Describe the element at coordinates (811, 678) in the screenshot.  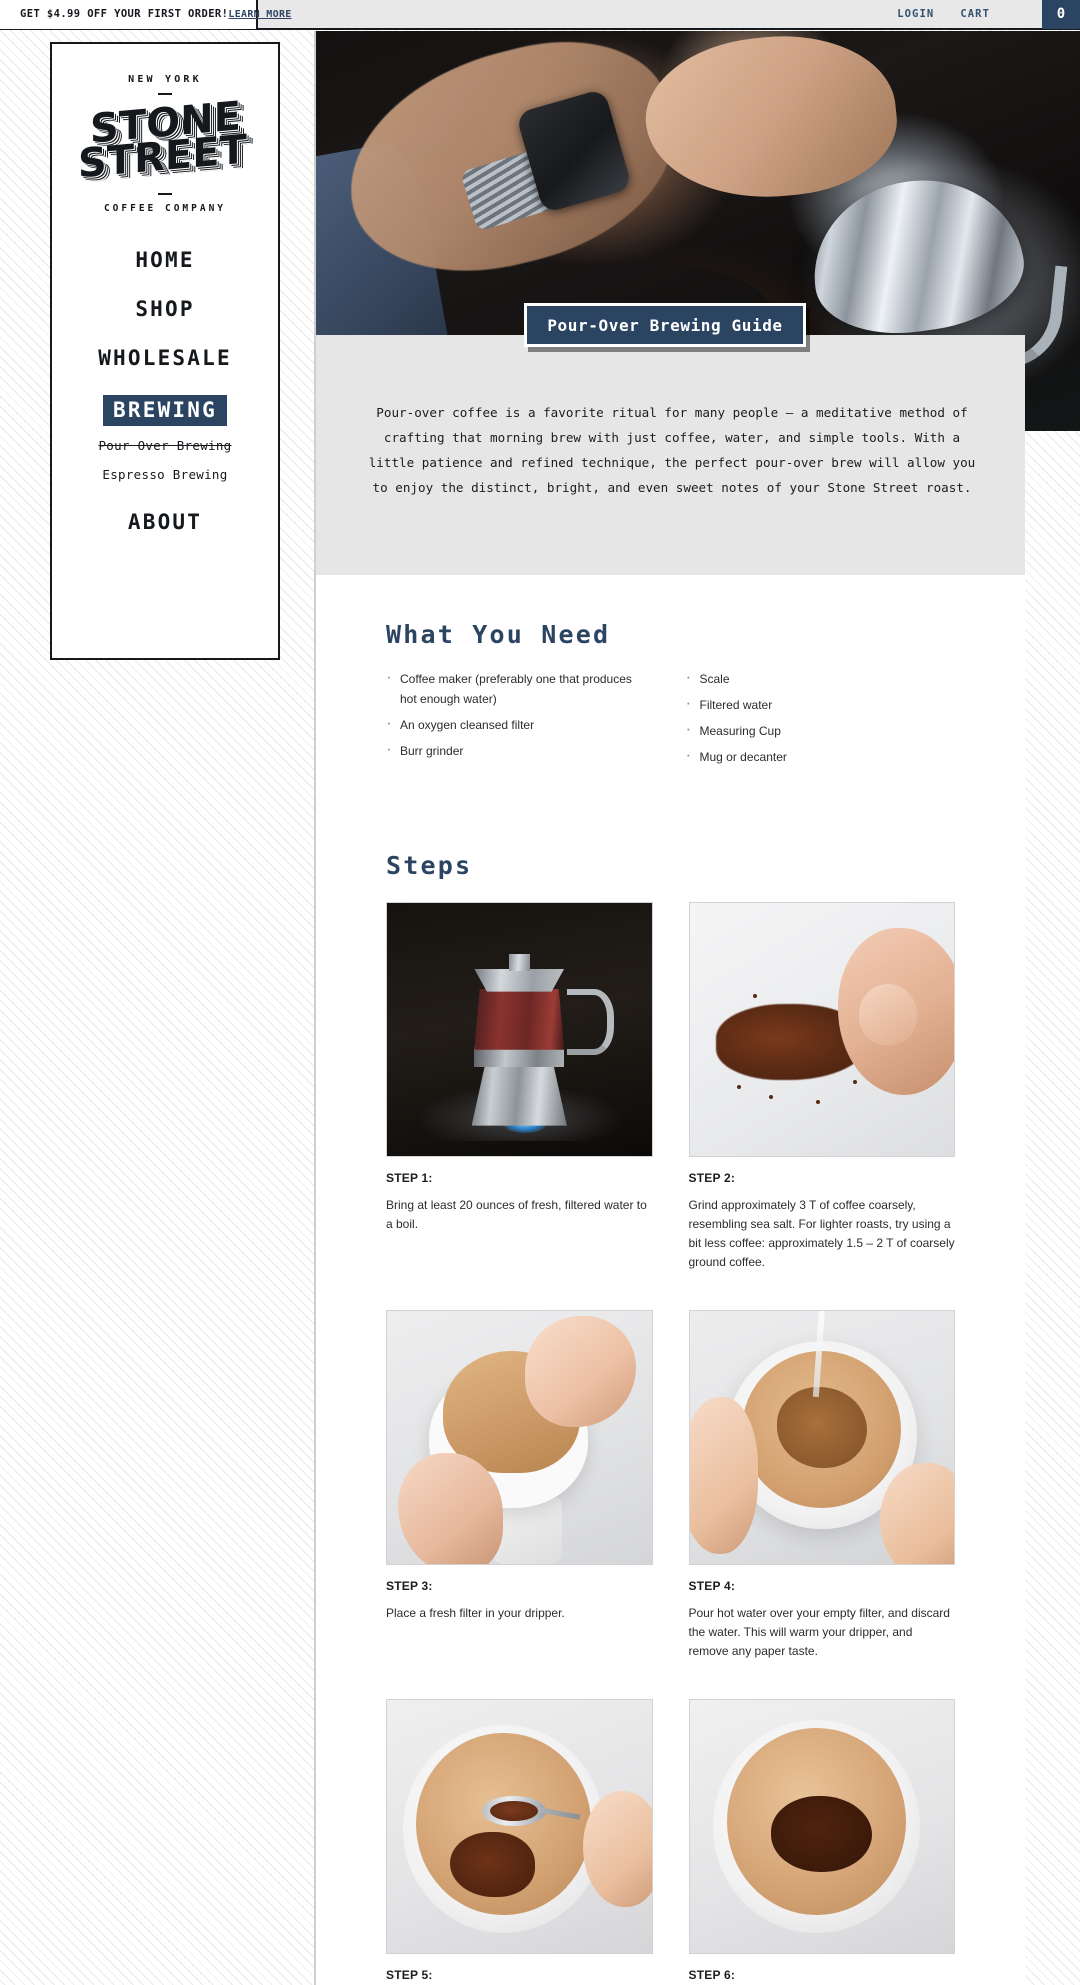
I see `list-item: Scale` at that location.